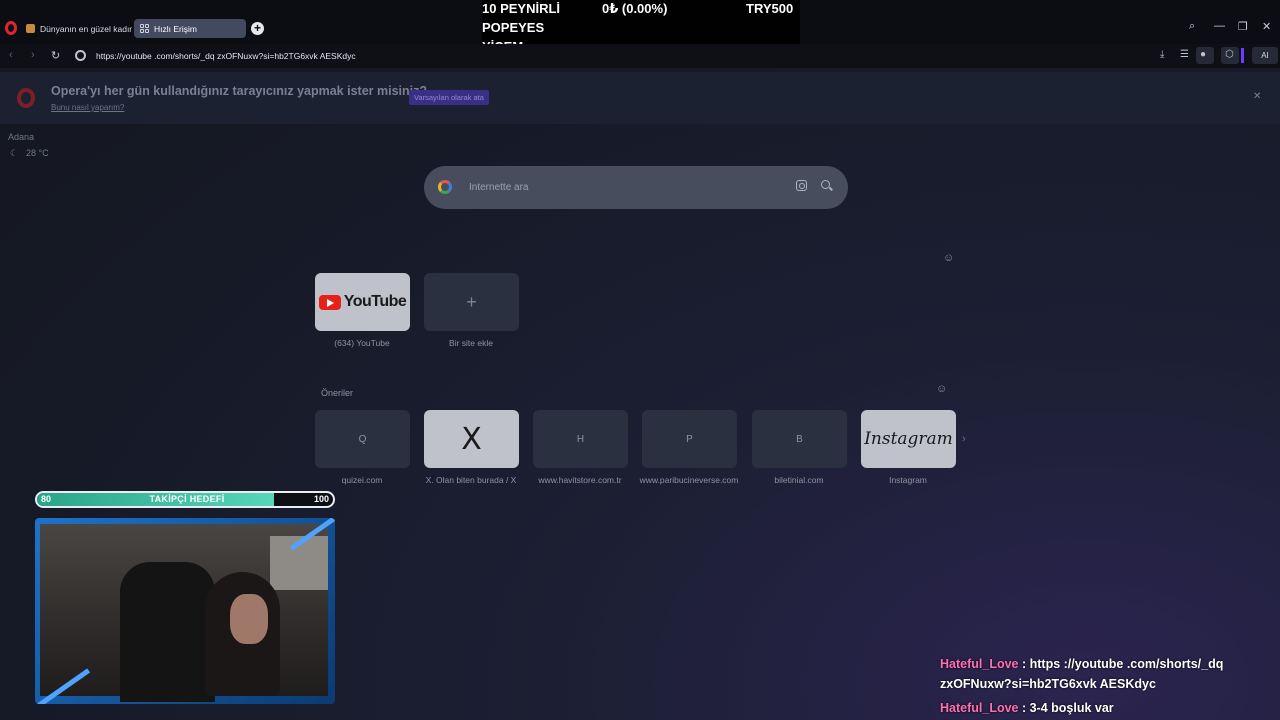  Describe the element at coordinates (941, 389) in the screenshot. I see `suggestions-smile-icon: ☺` at that location.